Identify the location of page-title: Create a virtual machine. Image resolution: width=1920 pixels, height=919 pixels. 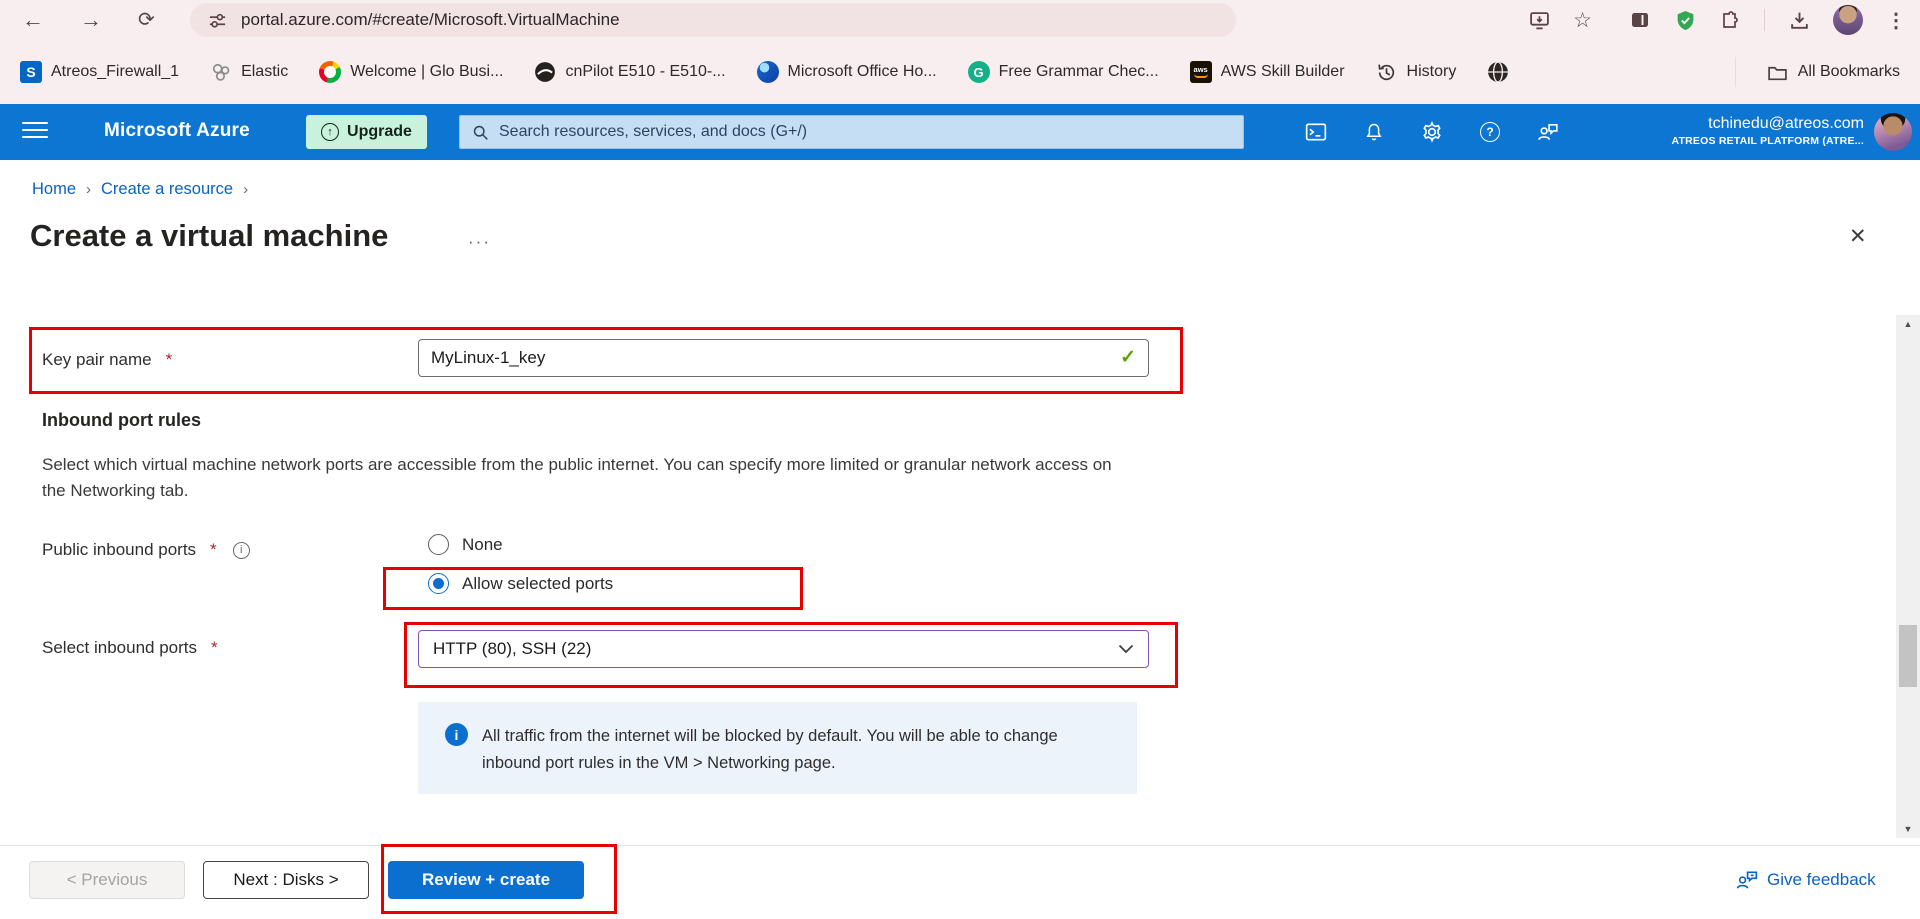
(209, 235).